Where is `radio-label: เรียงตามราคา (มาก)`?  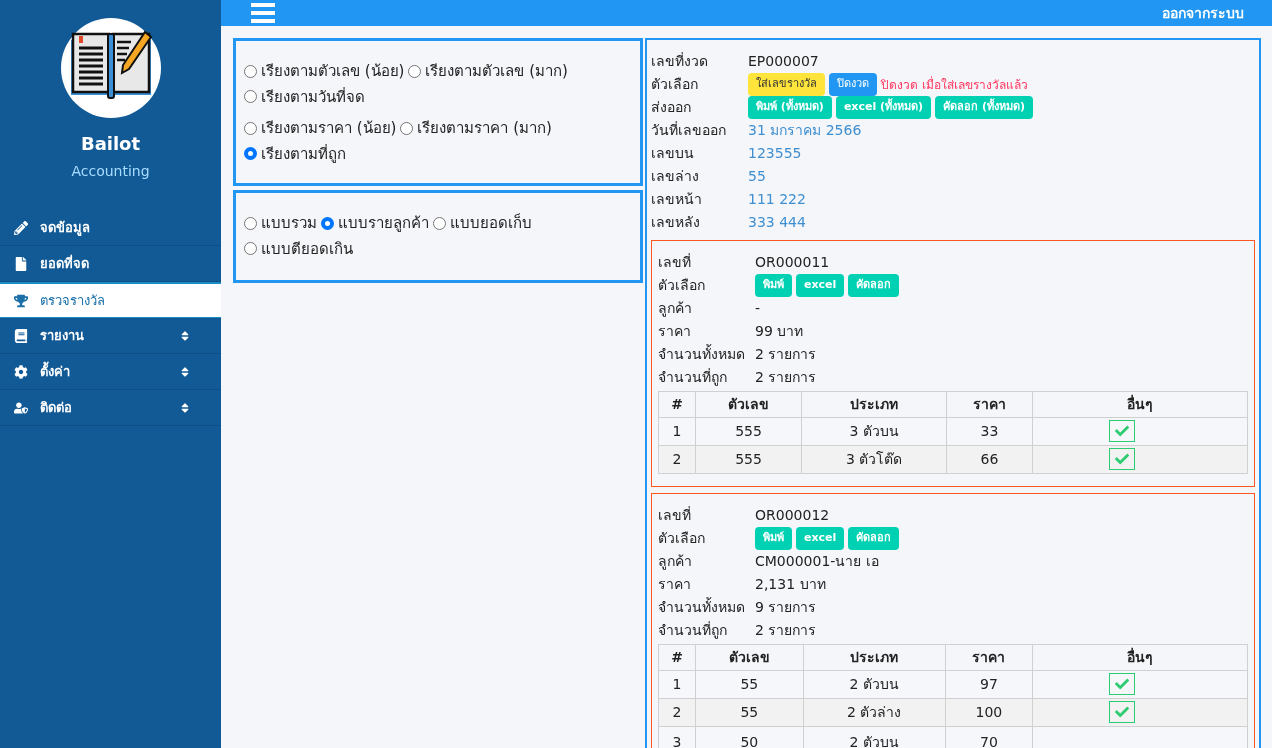
radio-label: เรียงตามราคา (มาก) is located at coordinates (484, 128).